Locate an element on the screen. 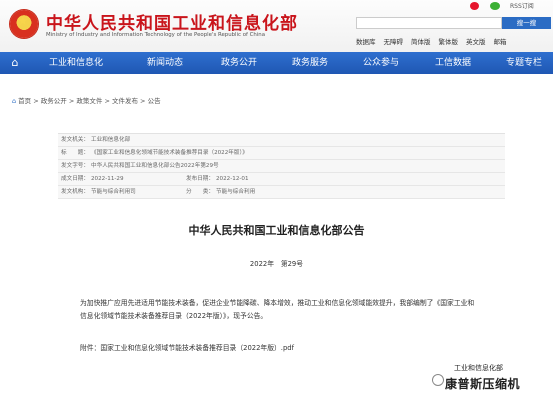  quick-link-english: 英文版 is located at coordinates (476, 41).